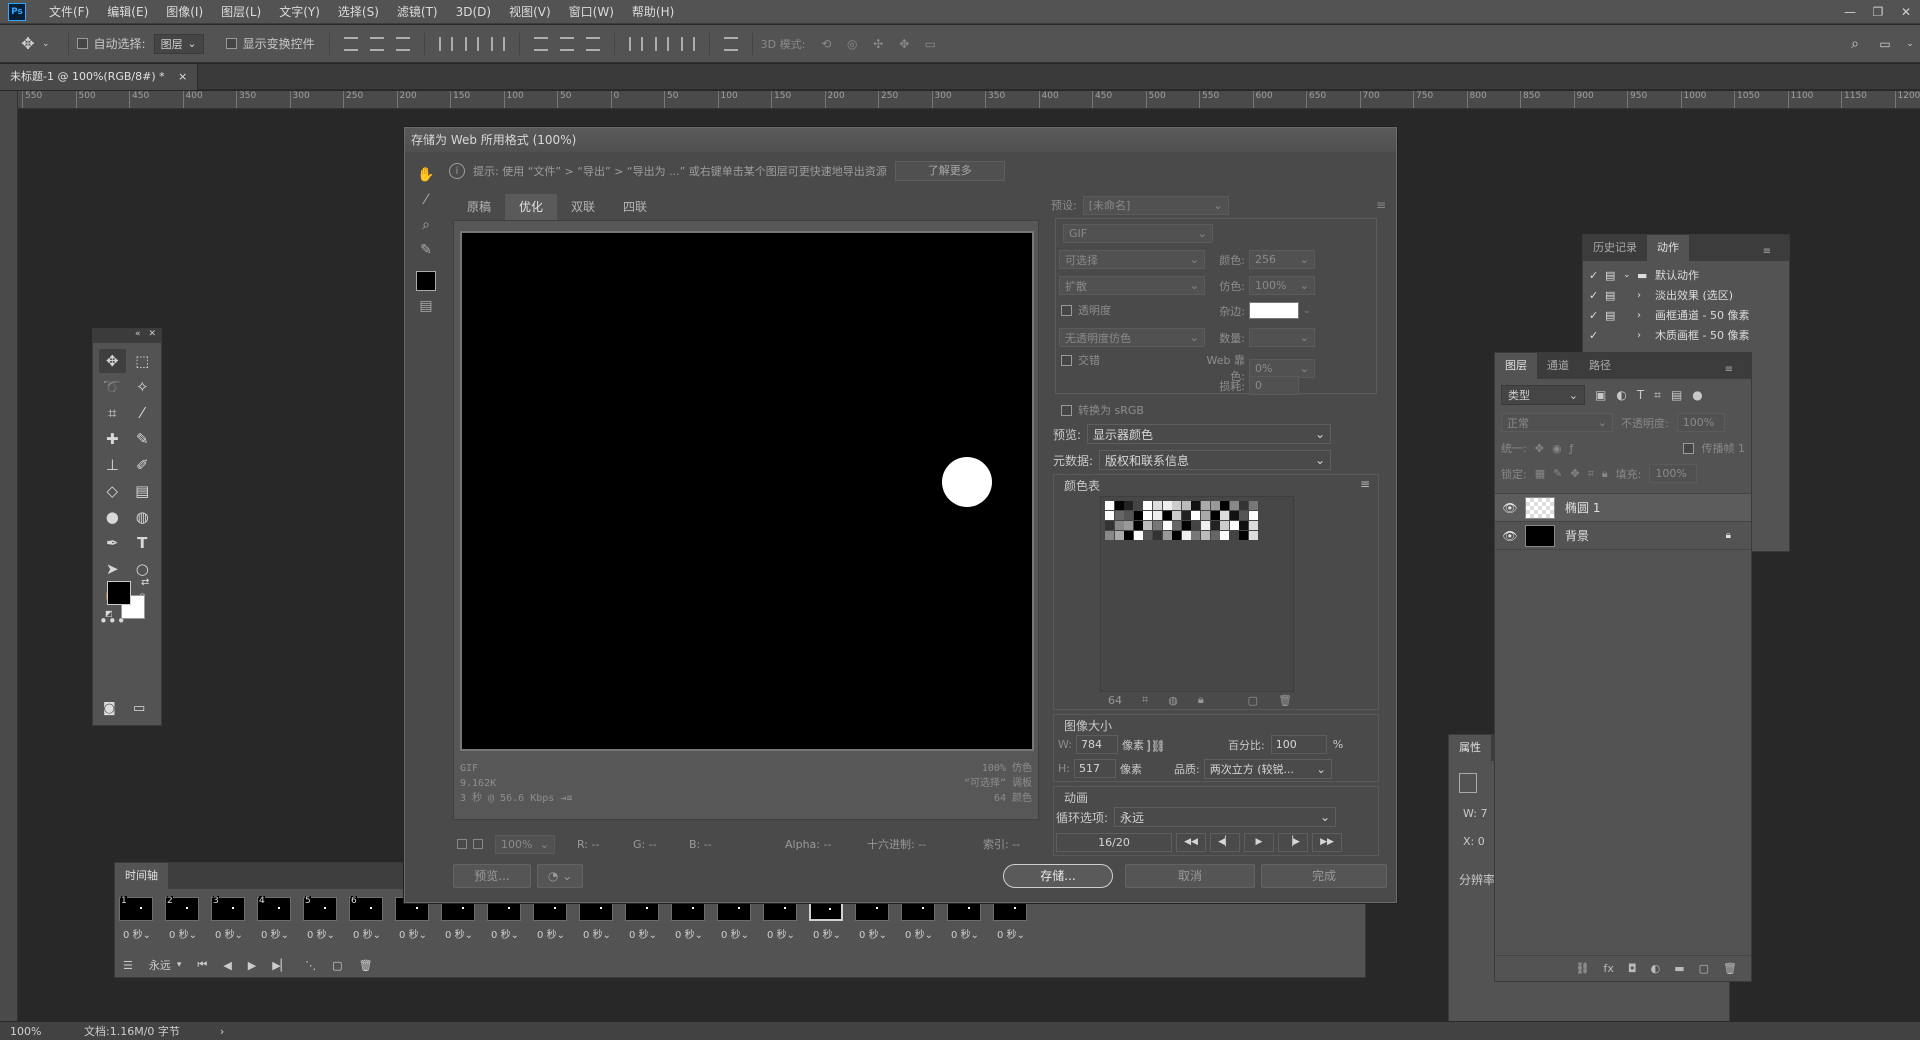 The height and width of the screenshot is (1040, 1920). What do you see at coordinates (1543, 395) in the screenshot?
I see `layer-filter-dropdown: 类型 ⌄` at bounding box center [1543, 395].